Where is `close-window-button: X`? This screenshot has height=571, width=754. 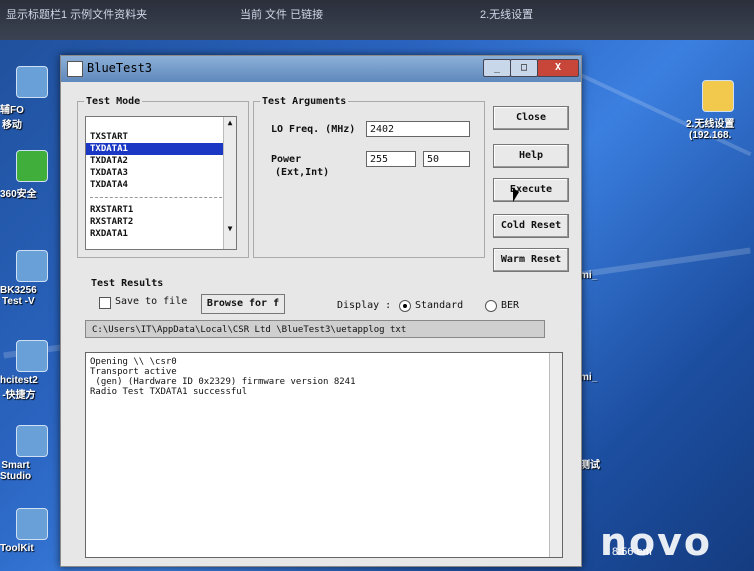
close-window-button: X is located at coordinates (558, 68).